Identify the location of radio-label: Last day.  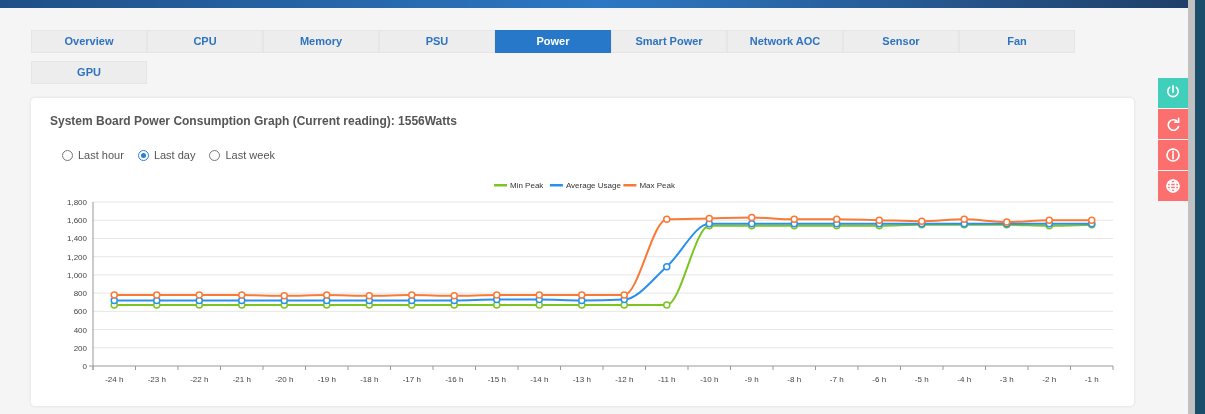
(174, 155).